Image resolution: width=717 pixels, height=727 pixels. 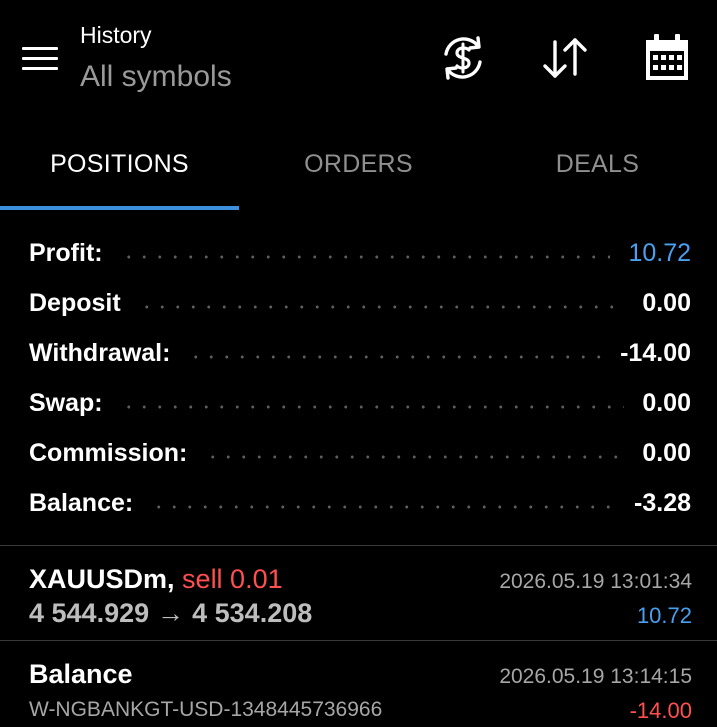 What do you see at coordinates (66, 252) in the screenshot?
I see `summary-label: Profit:` at bounding box center [66, 252].